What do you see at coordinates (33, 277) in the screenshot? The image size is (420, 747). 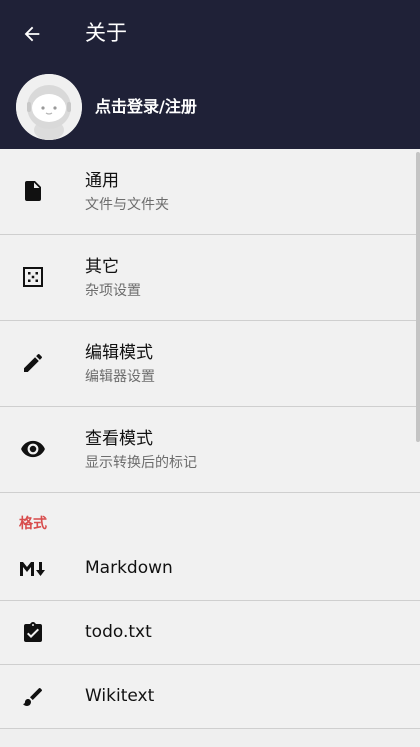 I see `dots-grid-icon` at bounding box center [33, 277].